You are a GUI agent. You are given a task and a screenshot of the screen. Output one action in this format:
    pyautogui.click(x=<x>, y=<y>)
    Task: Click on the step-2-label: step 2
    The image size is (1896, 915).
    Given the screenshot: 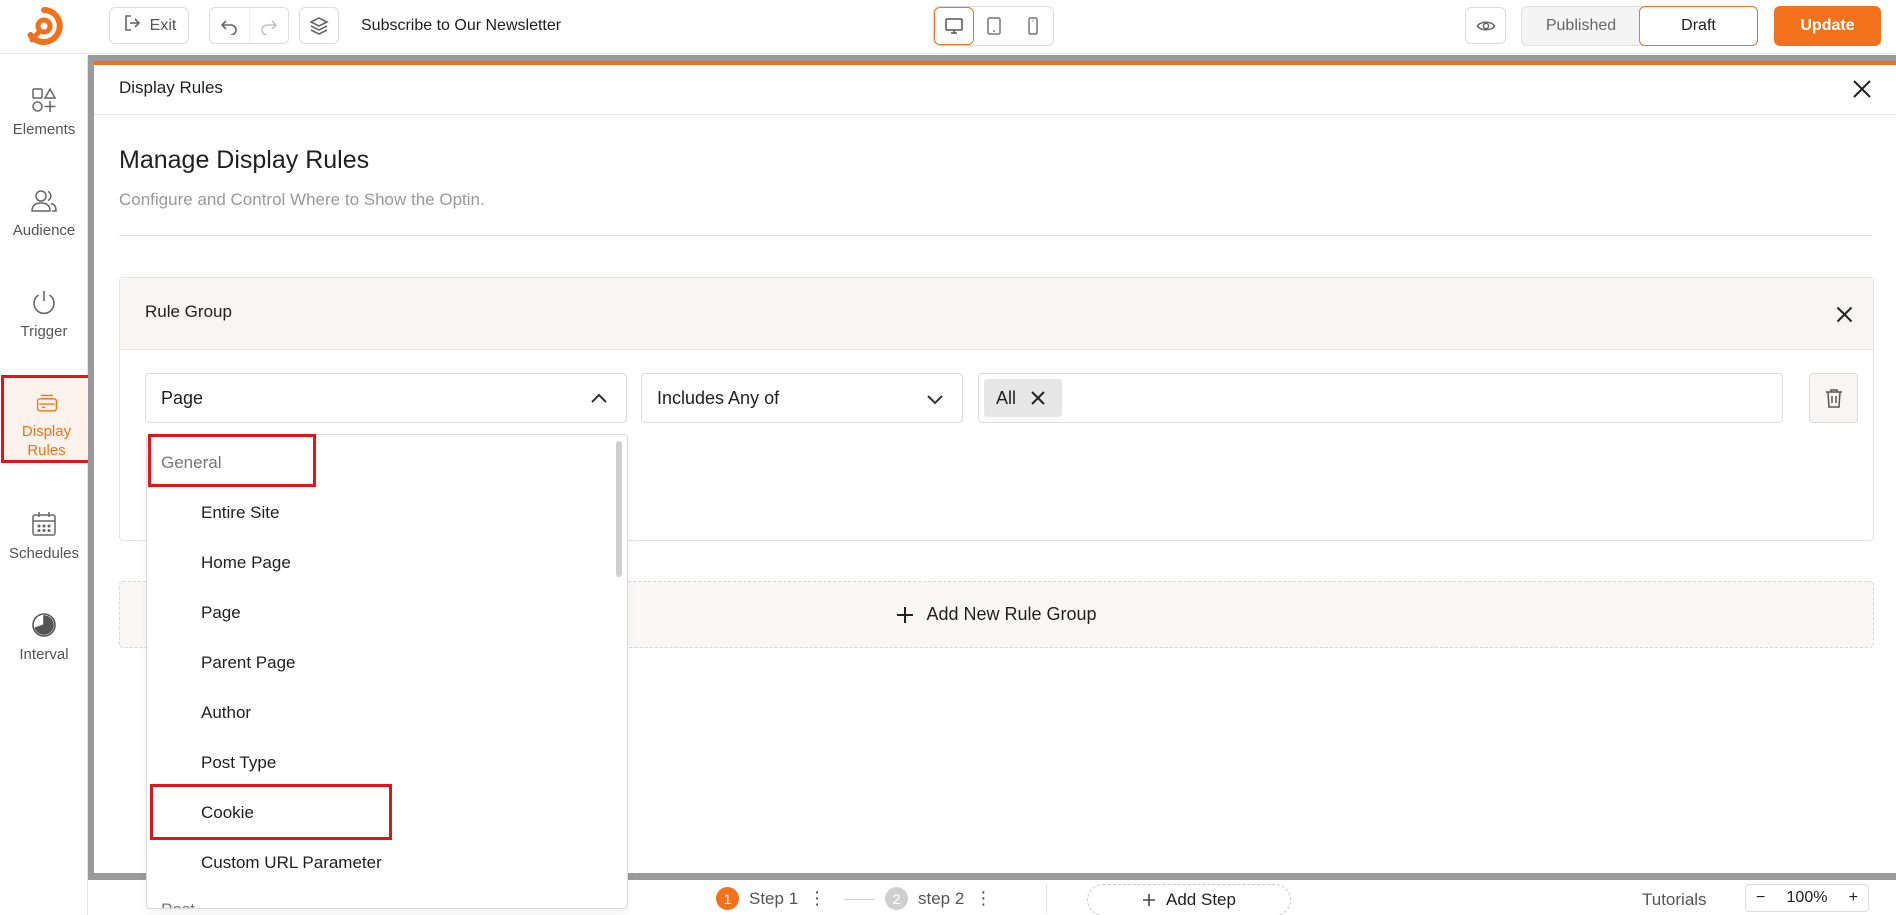 What is the action you would take?
    pyautogui.click(x=941, y=898)
    